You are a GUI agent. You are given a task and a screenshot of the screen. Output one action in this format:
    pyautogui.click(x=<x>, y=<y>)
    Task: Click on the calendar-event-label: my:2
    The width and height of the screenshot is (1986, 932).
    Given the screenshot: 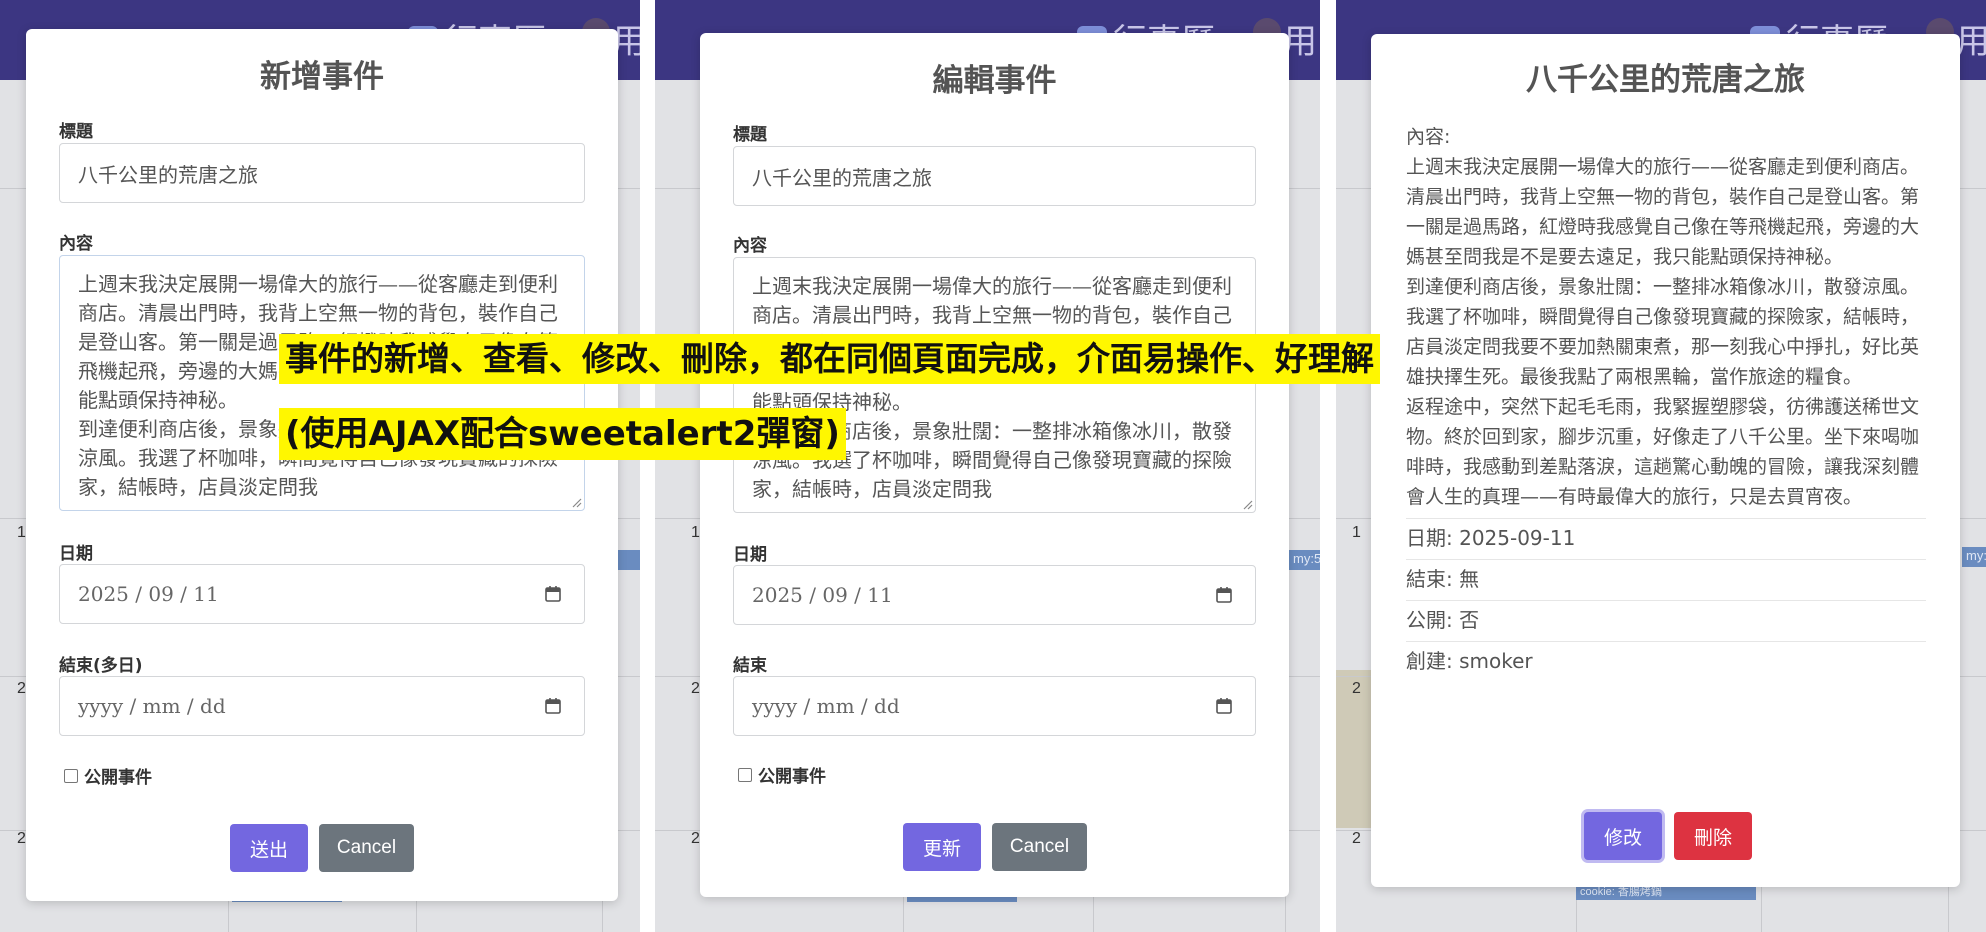 What is the action you would take?
    pyautogui.click(x=1976, y=555)
    